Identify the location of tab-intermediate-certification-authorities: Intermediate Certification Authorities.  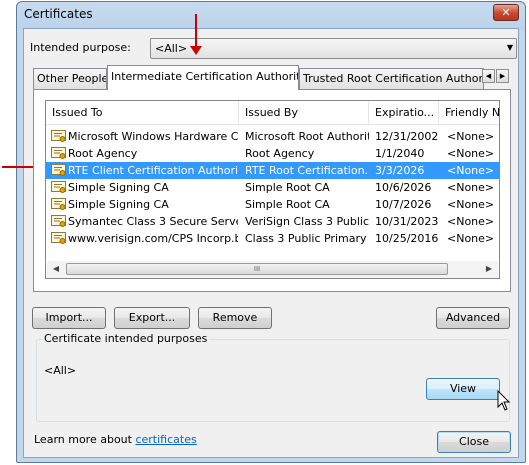
(203, 77).